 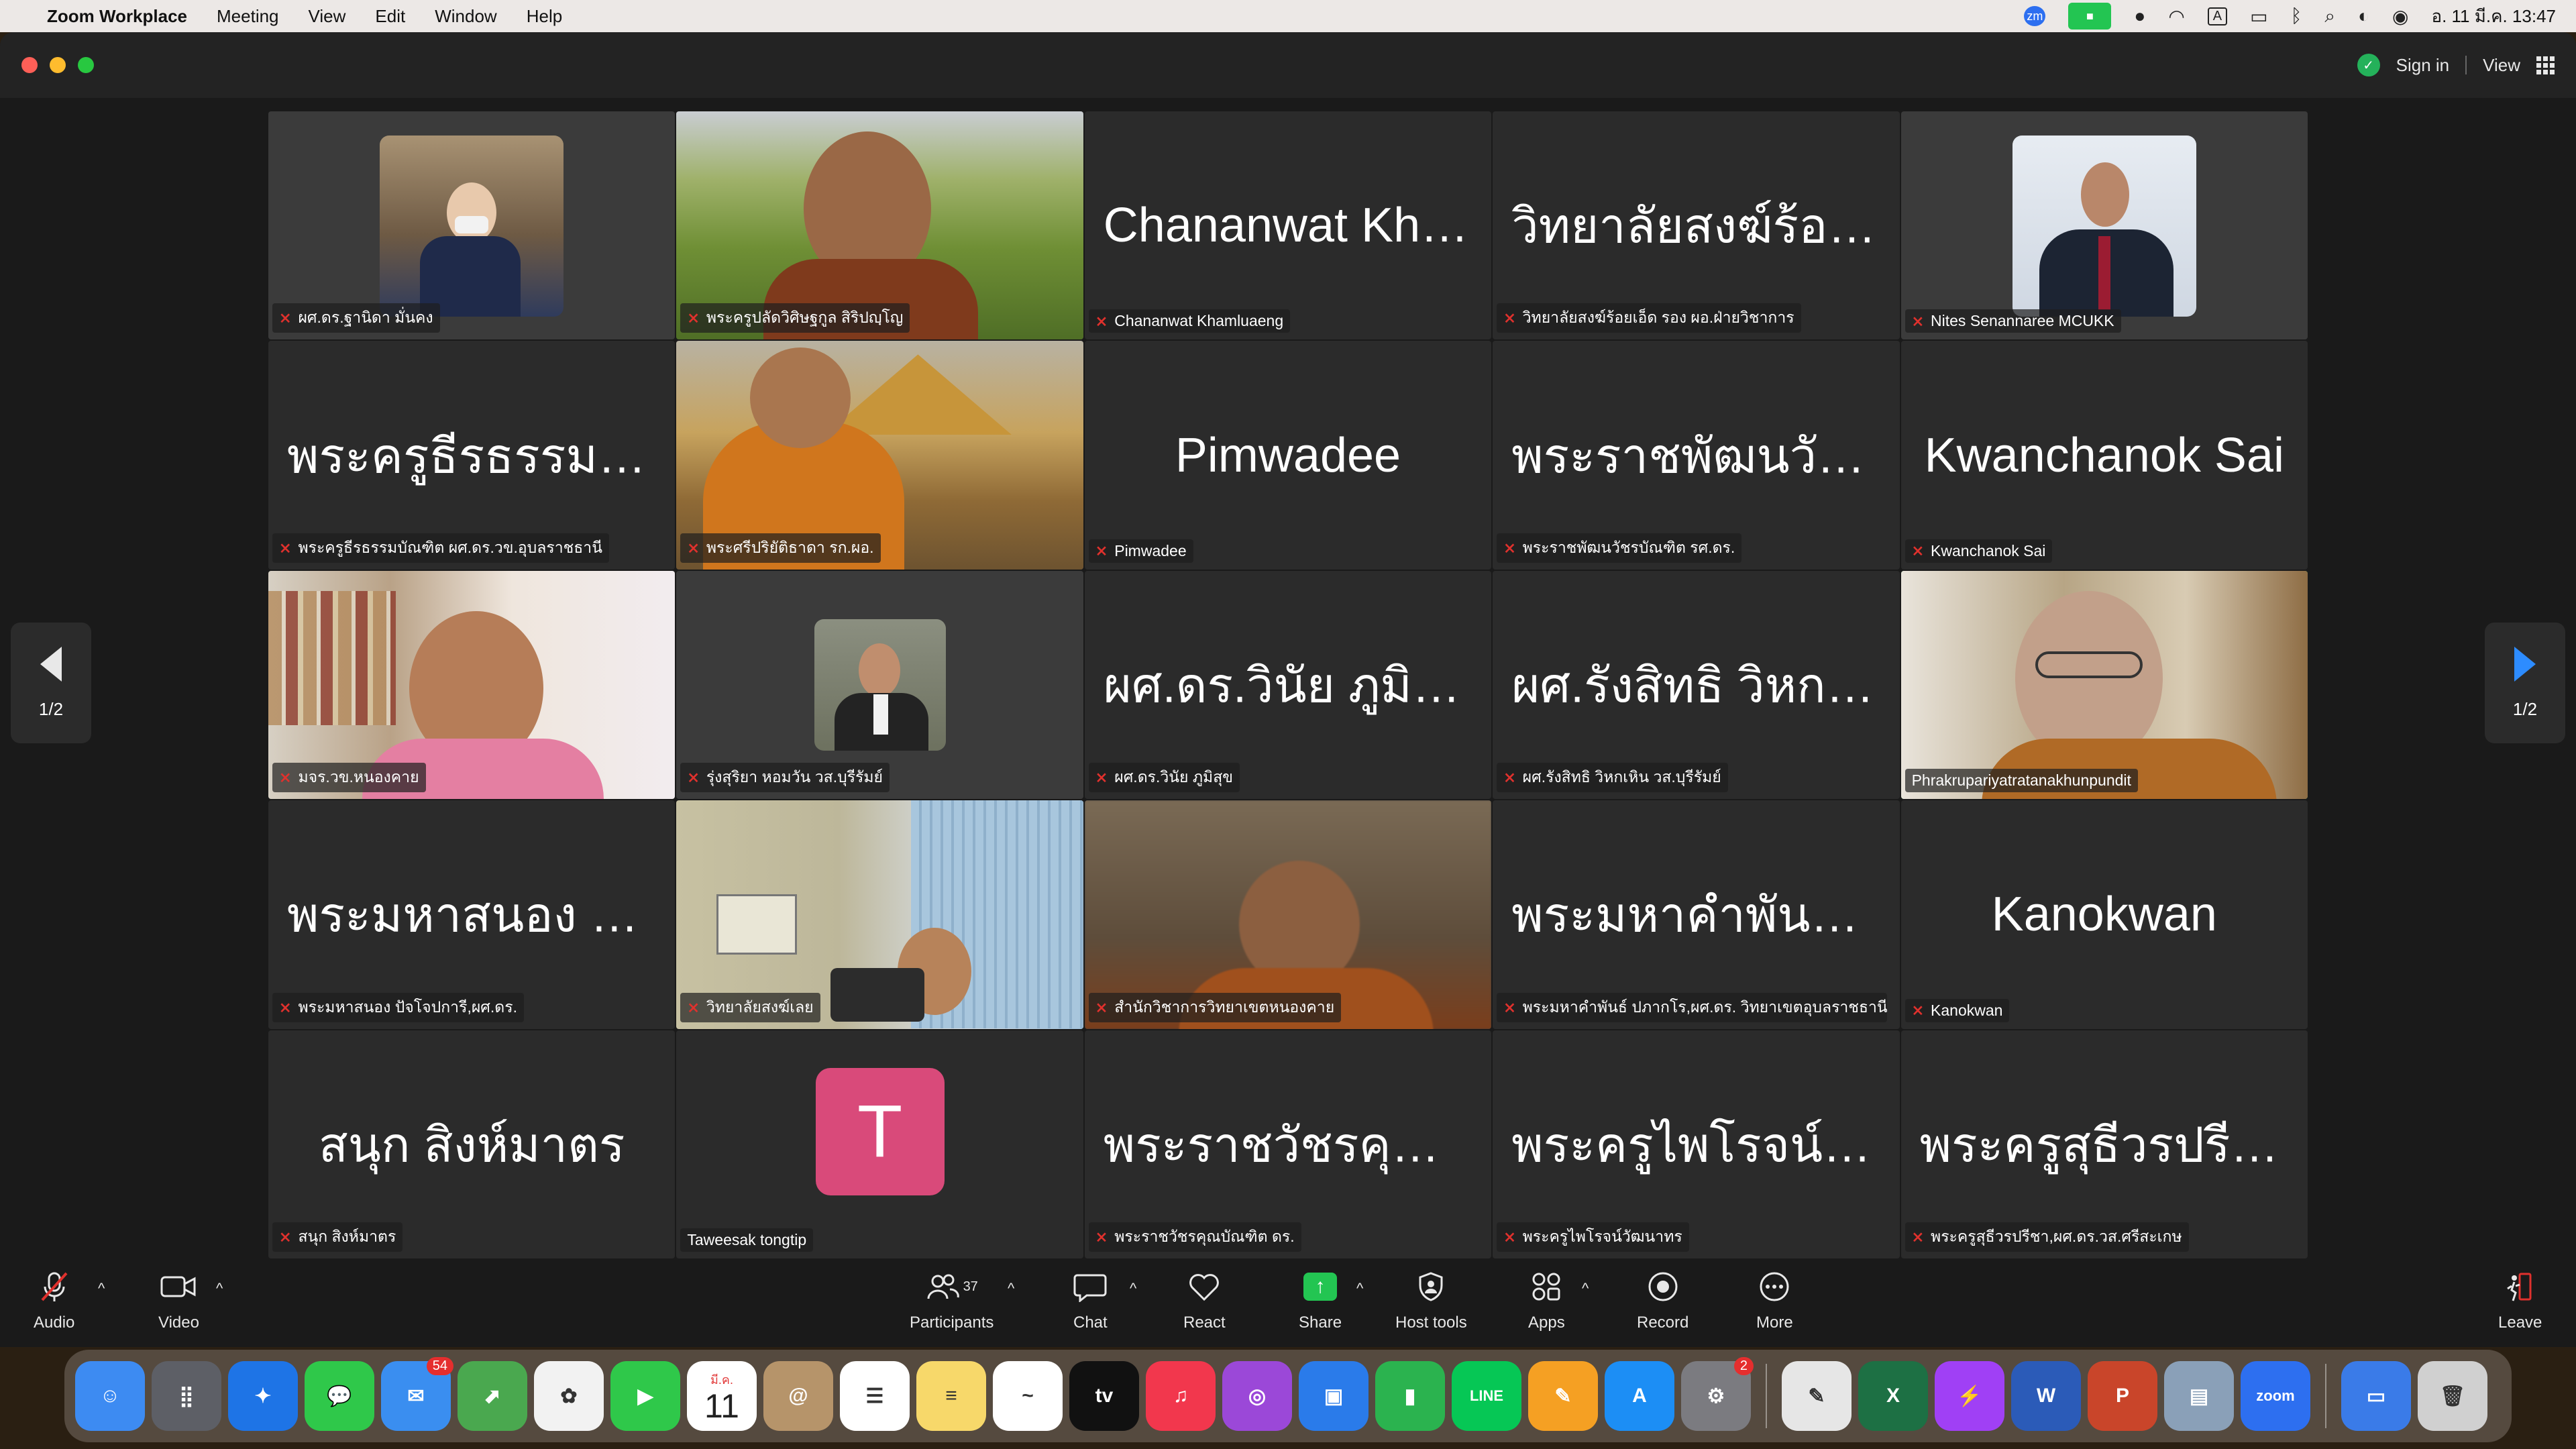 What do you see at coordinates (2368, 65) in the screenshot?
I see `encryption-shield-icon: ✓` at bounding box center [2368, 65].